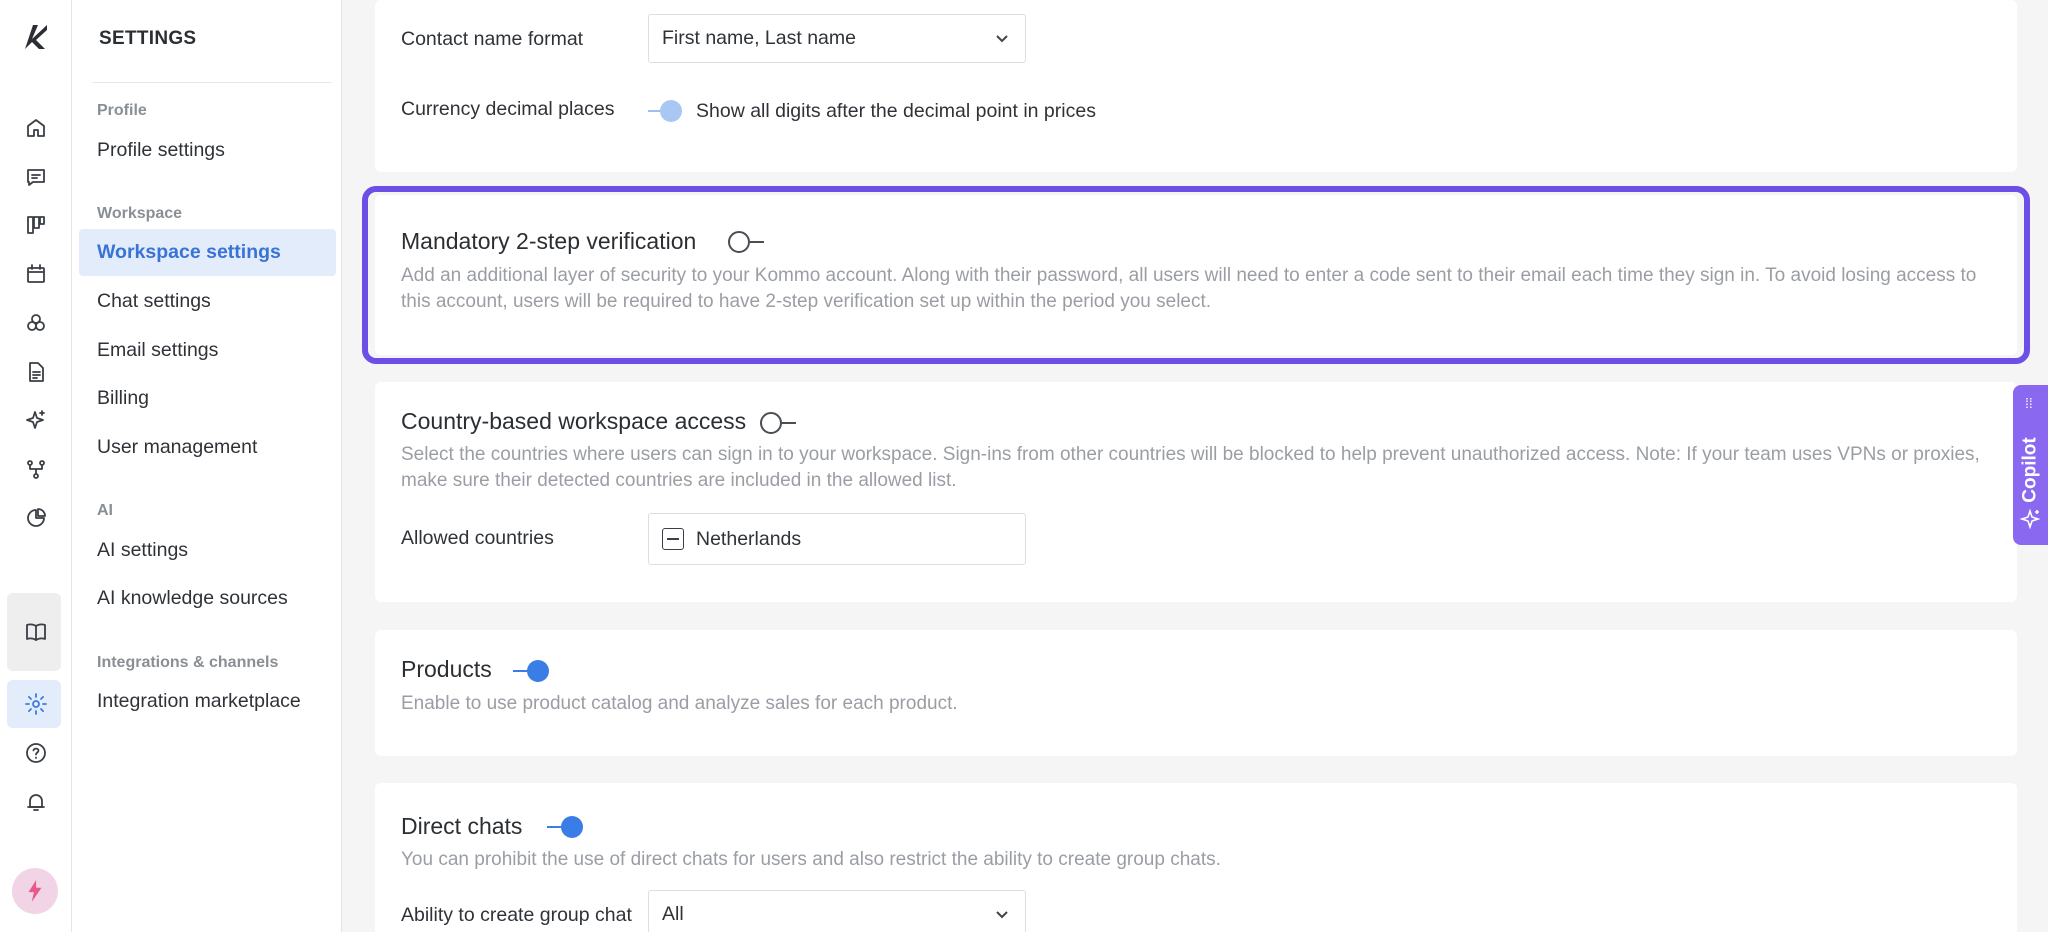  What do you see at coordinates (2029, 403) in the screenshot?
I see `drag-handle-icon: ⁞⁞` at bounding box center [2029, 403].